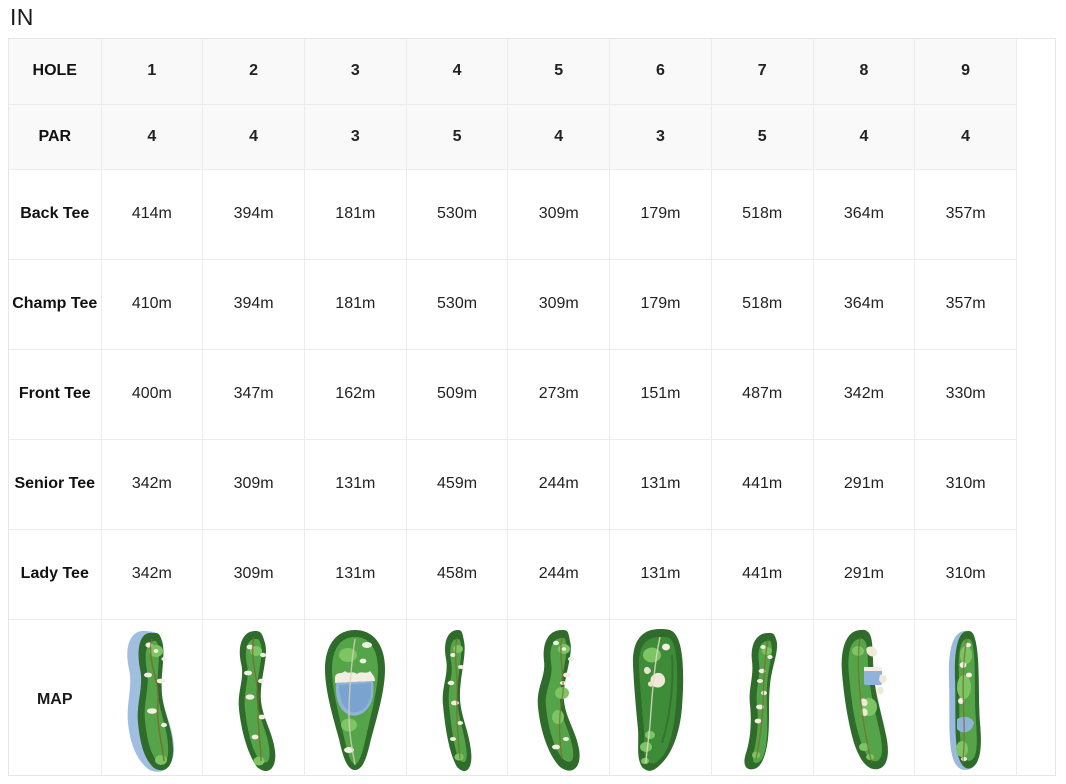 Image resolution: width=1066 pixels, height=784 pixels. Describe the element at coordinates (762, 484) in the screenshot. I see `senior-tee-distance-7: 441m` at that location.